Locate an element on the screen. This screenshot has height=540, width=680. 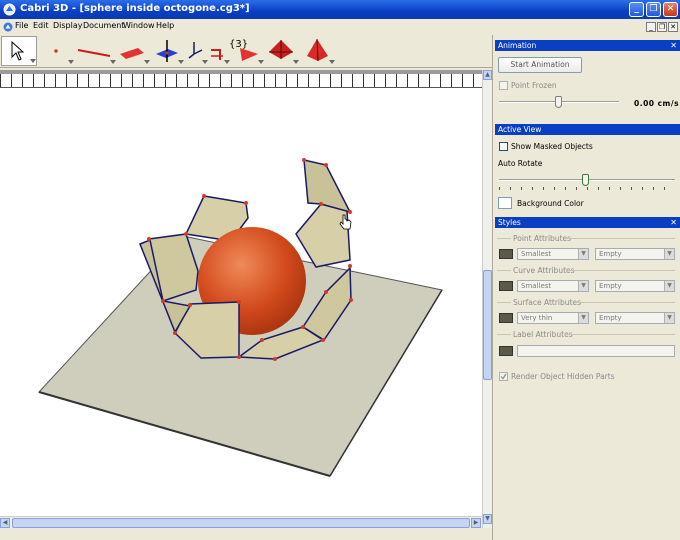
transformation-tool is located at coordinates (197, 51).